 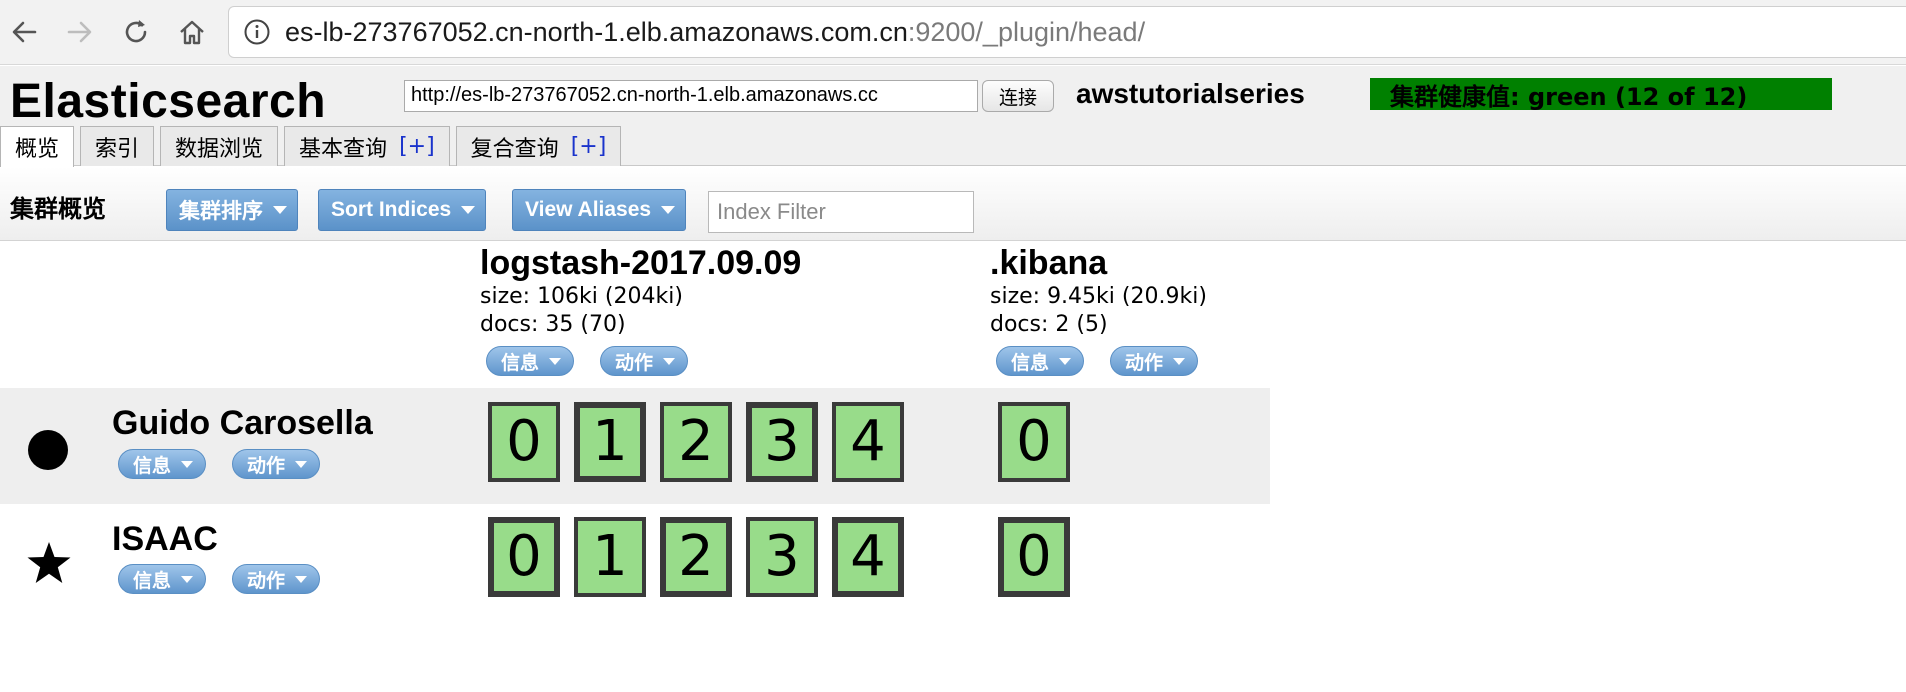 I want to click on button-label: View Aliases, so click(x=588, y=209).